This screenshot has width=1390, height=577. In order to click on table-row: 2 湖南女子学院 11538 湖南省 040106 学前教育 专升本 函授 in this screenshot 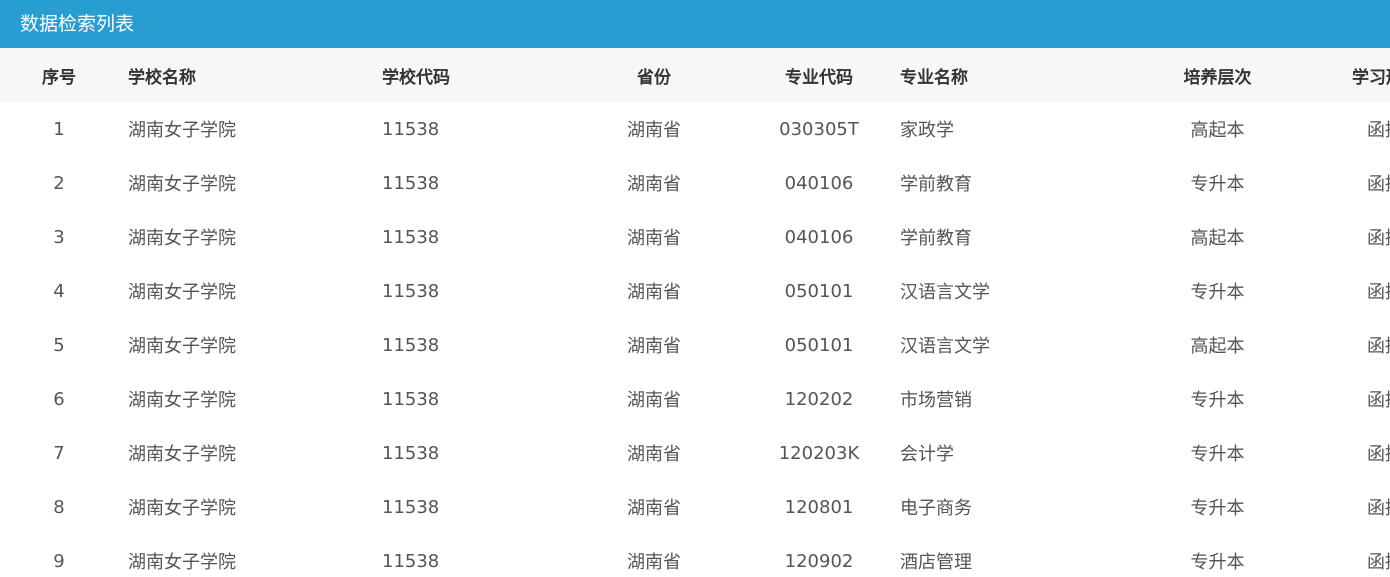, I will do `click(695, 183)`.